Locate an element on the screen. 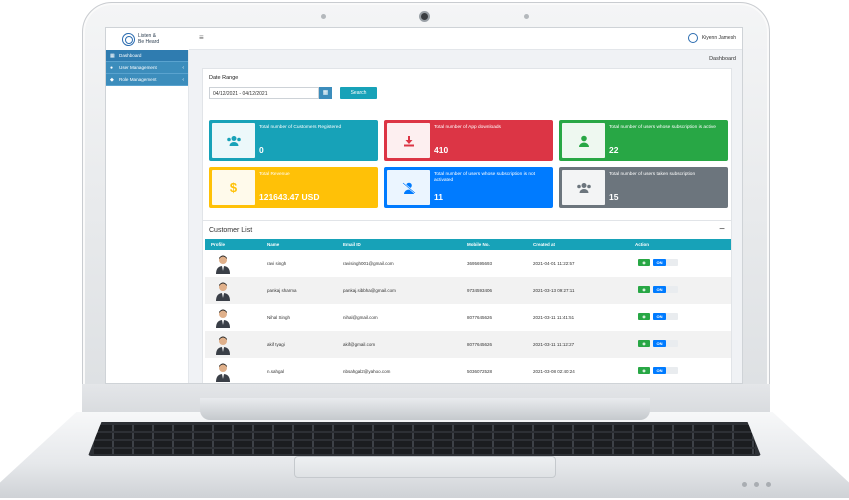  column-header: Name is located at coordinates (273, 244).